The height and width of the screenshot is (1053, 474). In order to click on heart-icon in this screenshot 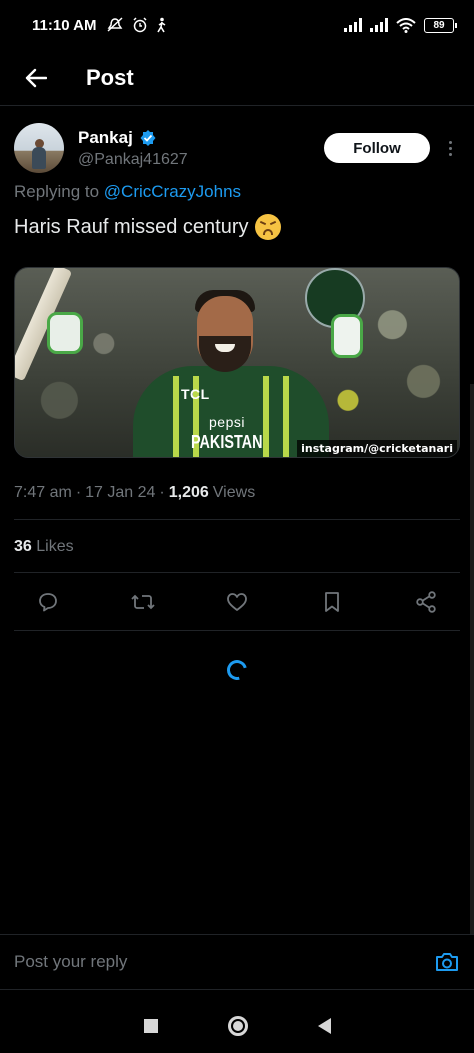, I will do `click(237, 602)`.